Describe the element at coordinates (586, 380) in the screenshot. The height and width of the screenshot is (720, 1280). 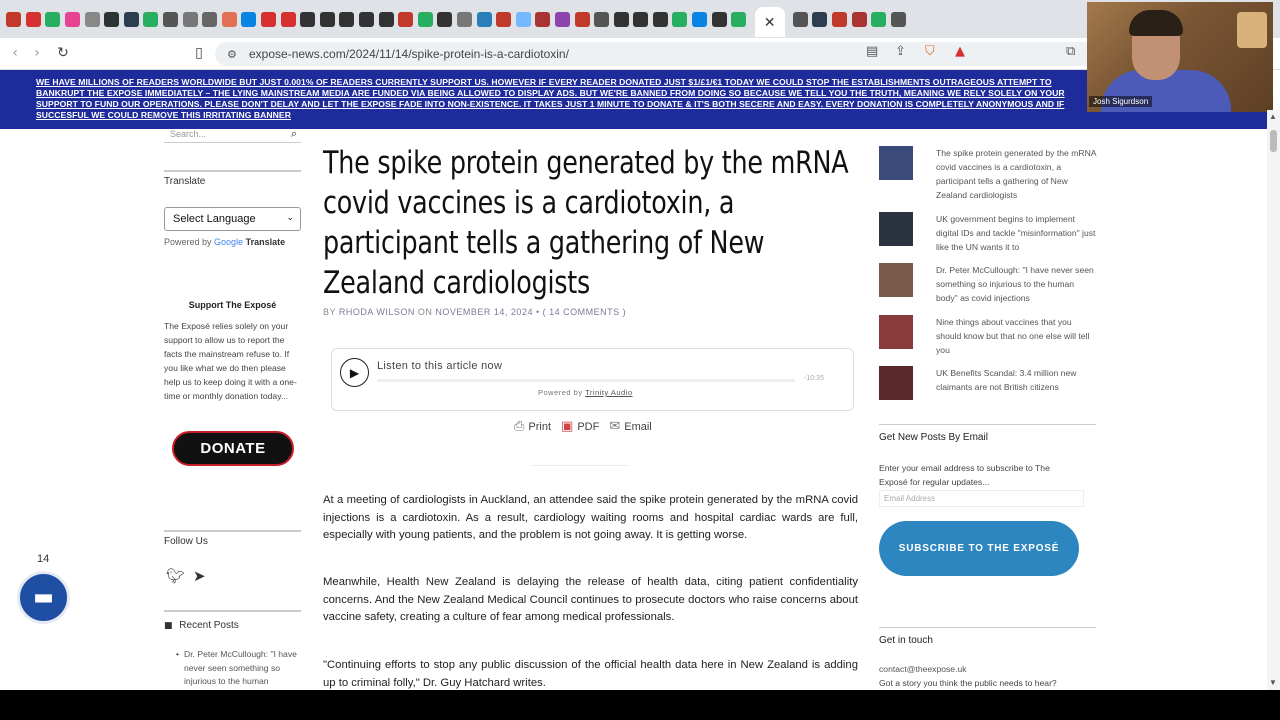
I see `audio-progress-track` at that location.